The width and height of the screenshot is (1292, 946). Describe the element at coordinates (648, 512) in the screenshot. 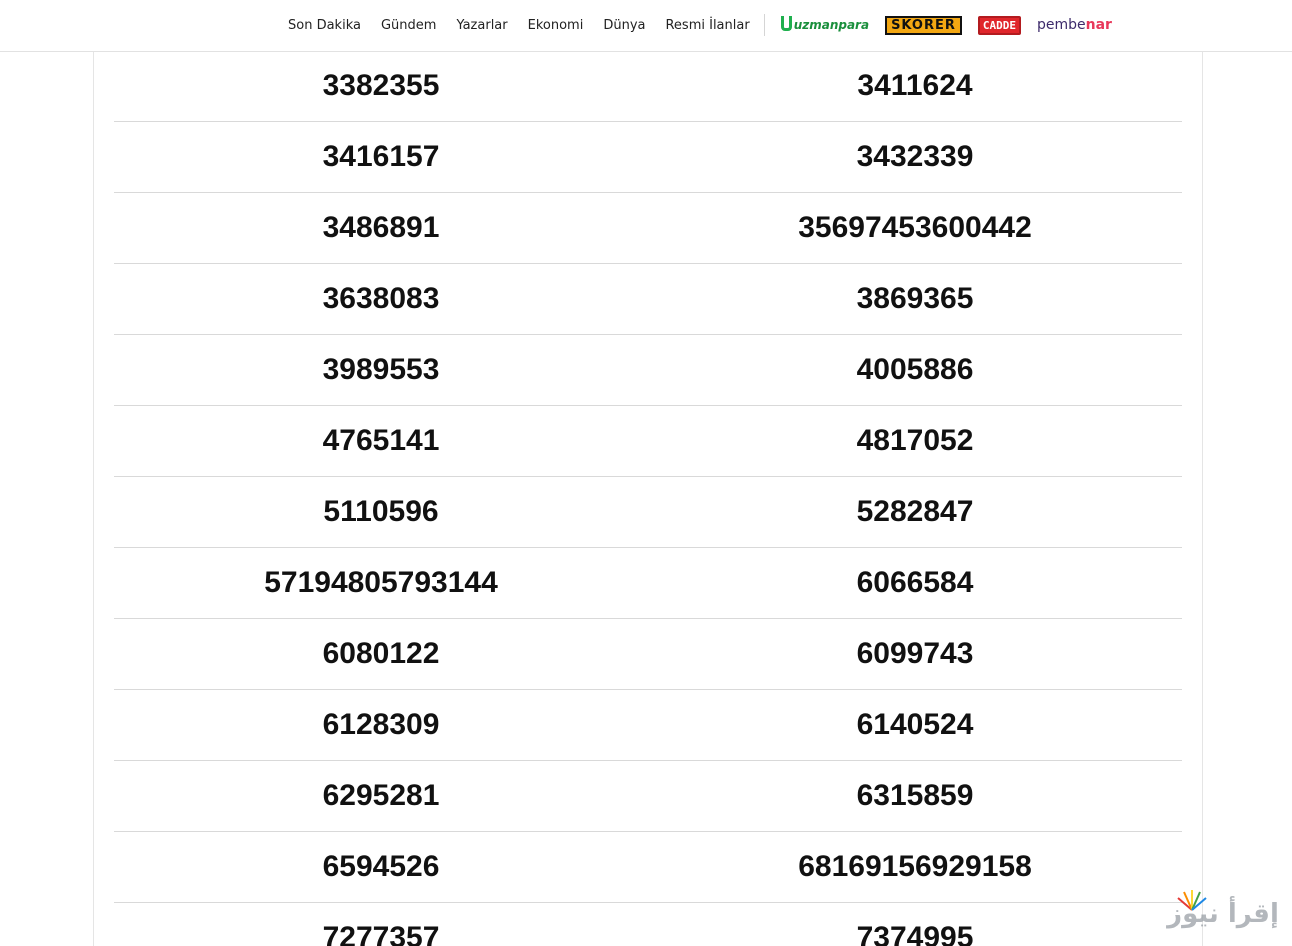

I see `table-row: 5110596 5282847` at that location.